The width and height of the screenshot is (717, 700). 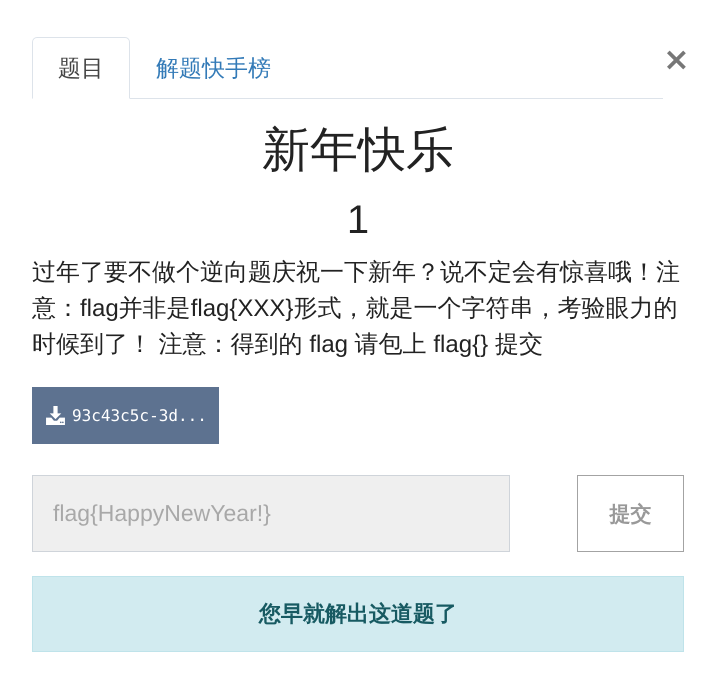 I want to click on challenge-points: 1, so click(x=358, y=220).